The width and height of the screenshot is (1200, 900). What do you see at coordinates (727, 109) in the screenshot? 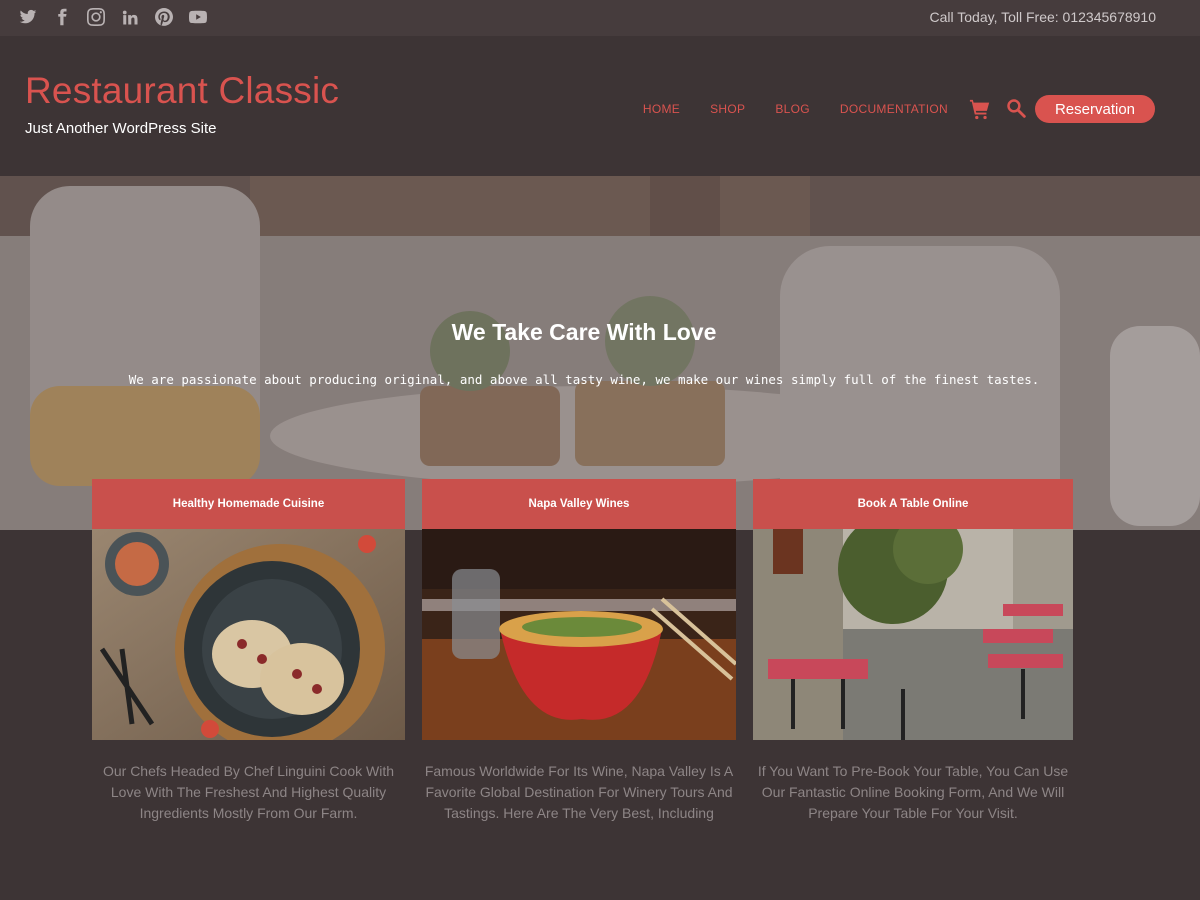
I see `nav-shop: SHOP` at bounding box center [727, 109].